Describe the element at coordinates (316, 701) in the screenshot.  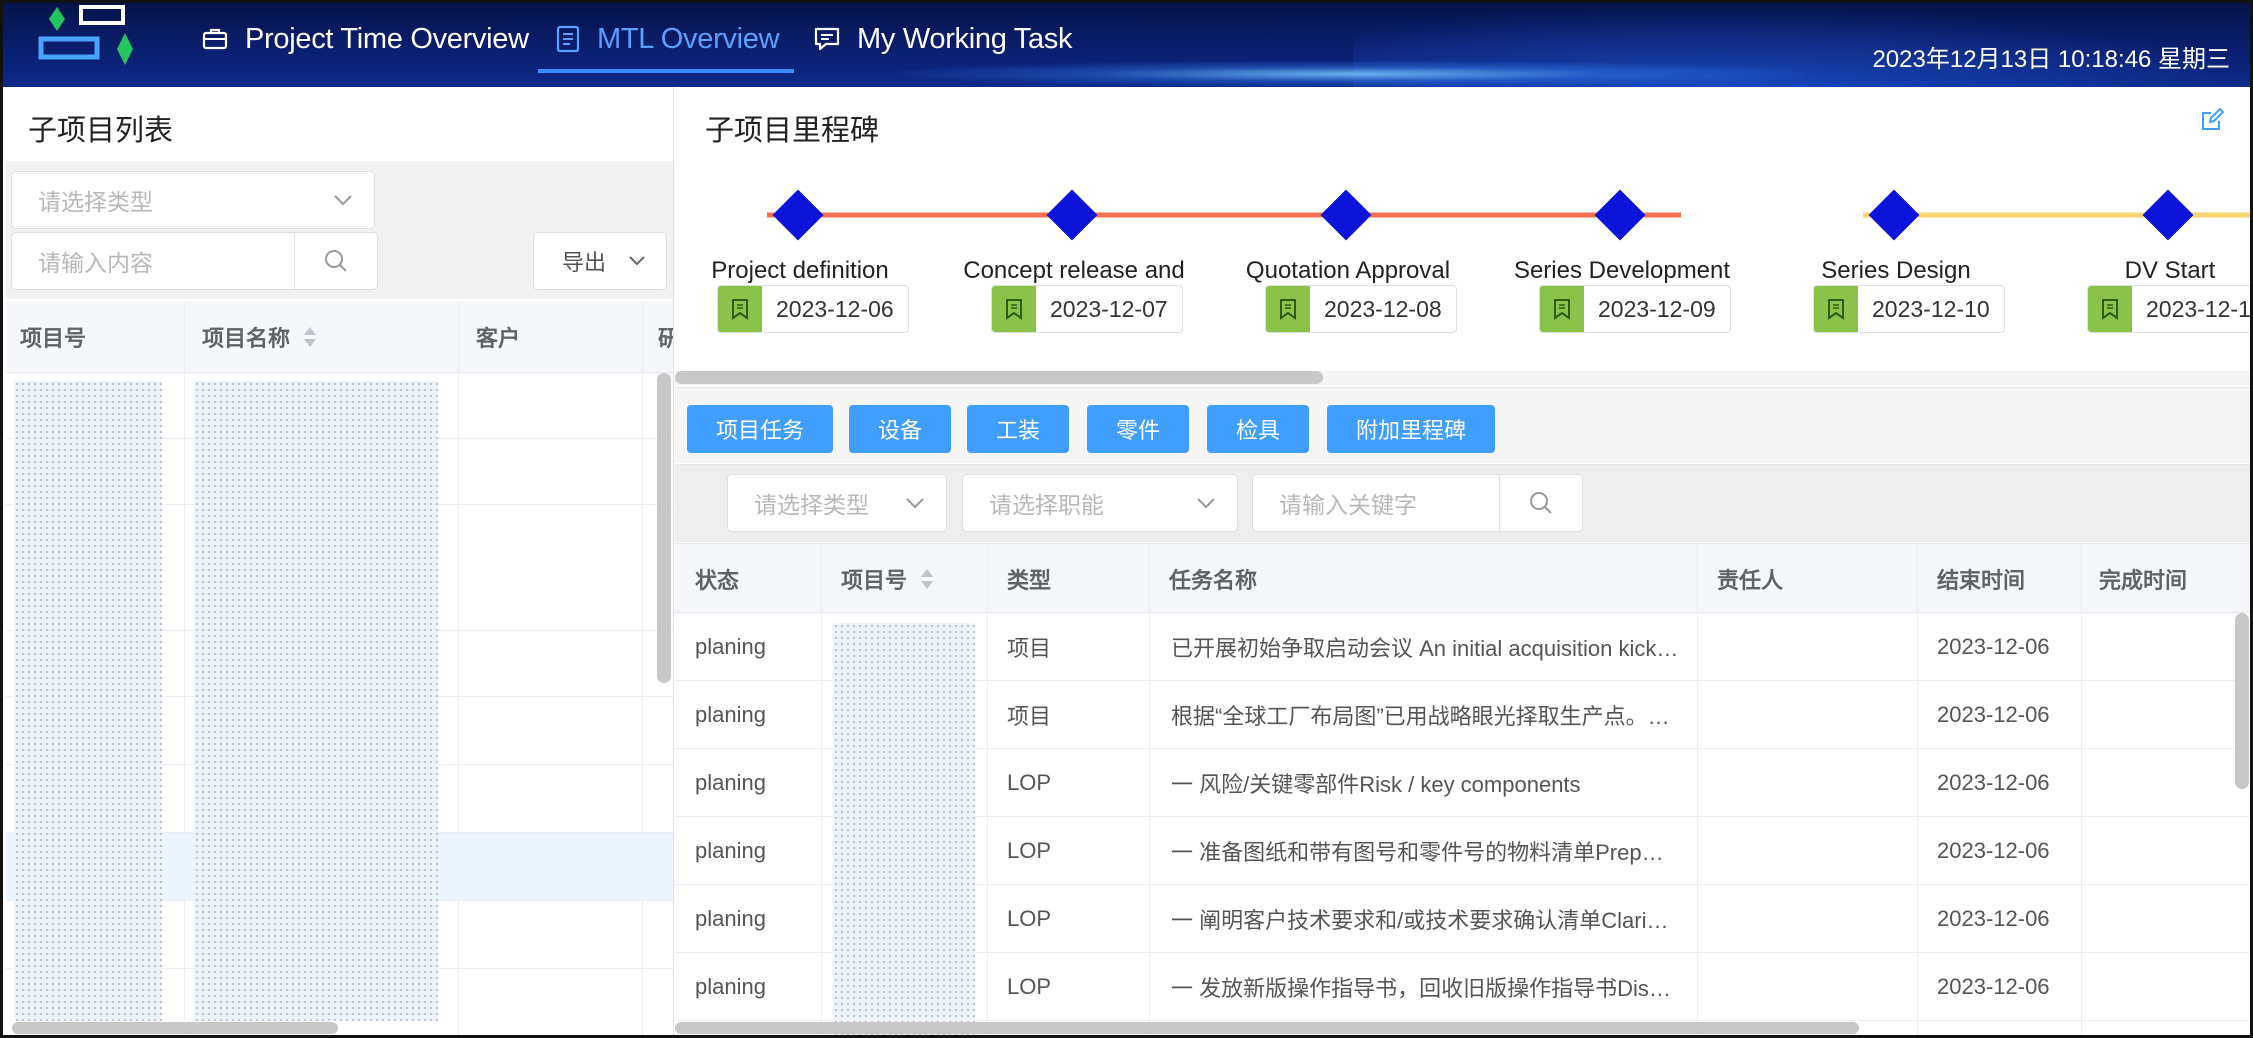
I see `redacted-project-names` at that location.